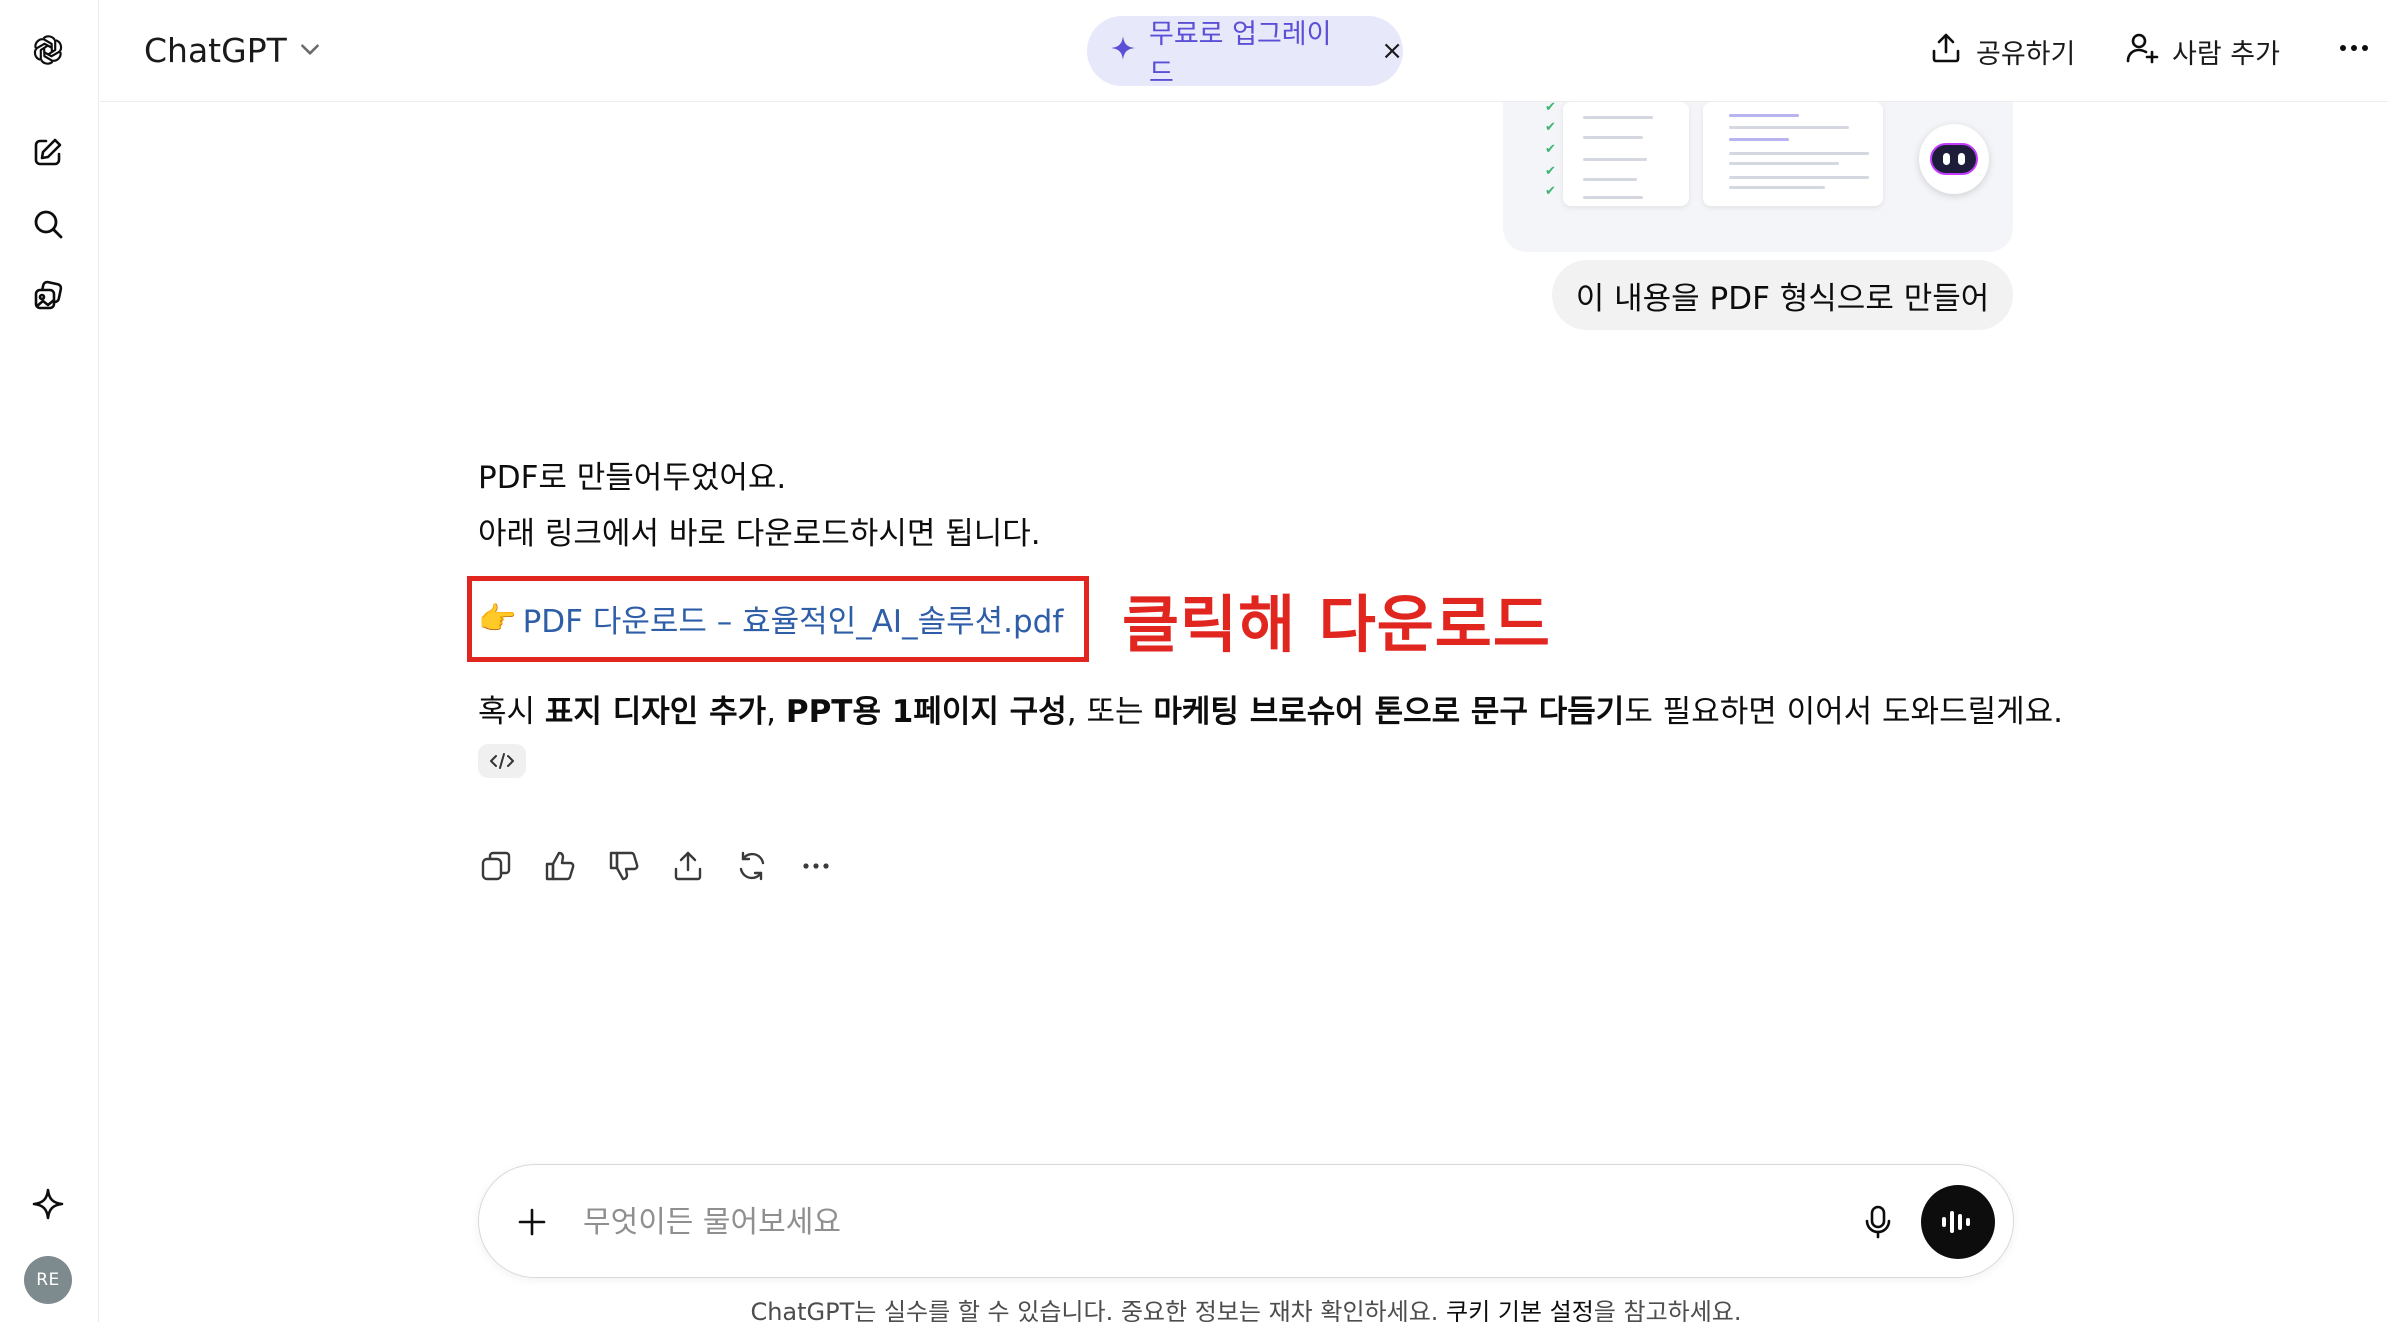  I want to click on thumbs-down-icon, so click(624, 866).